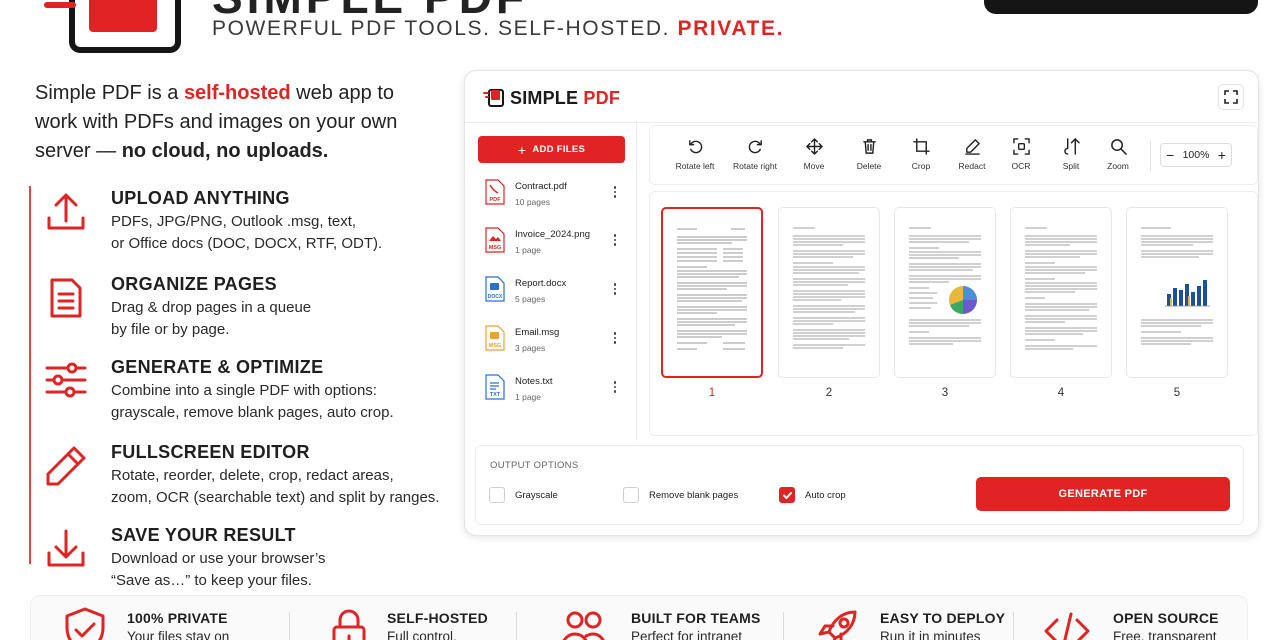  Describe the element at coordinates (787, 495) in the screenshot. I see `checkbox-box-checked` at that location.